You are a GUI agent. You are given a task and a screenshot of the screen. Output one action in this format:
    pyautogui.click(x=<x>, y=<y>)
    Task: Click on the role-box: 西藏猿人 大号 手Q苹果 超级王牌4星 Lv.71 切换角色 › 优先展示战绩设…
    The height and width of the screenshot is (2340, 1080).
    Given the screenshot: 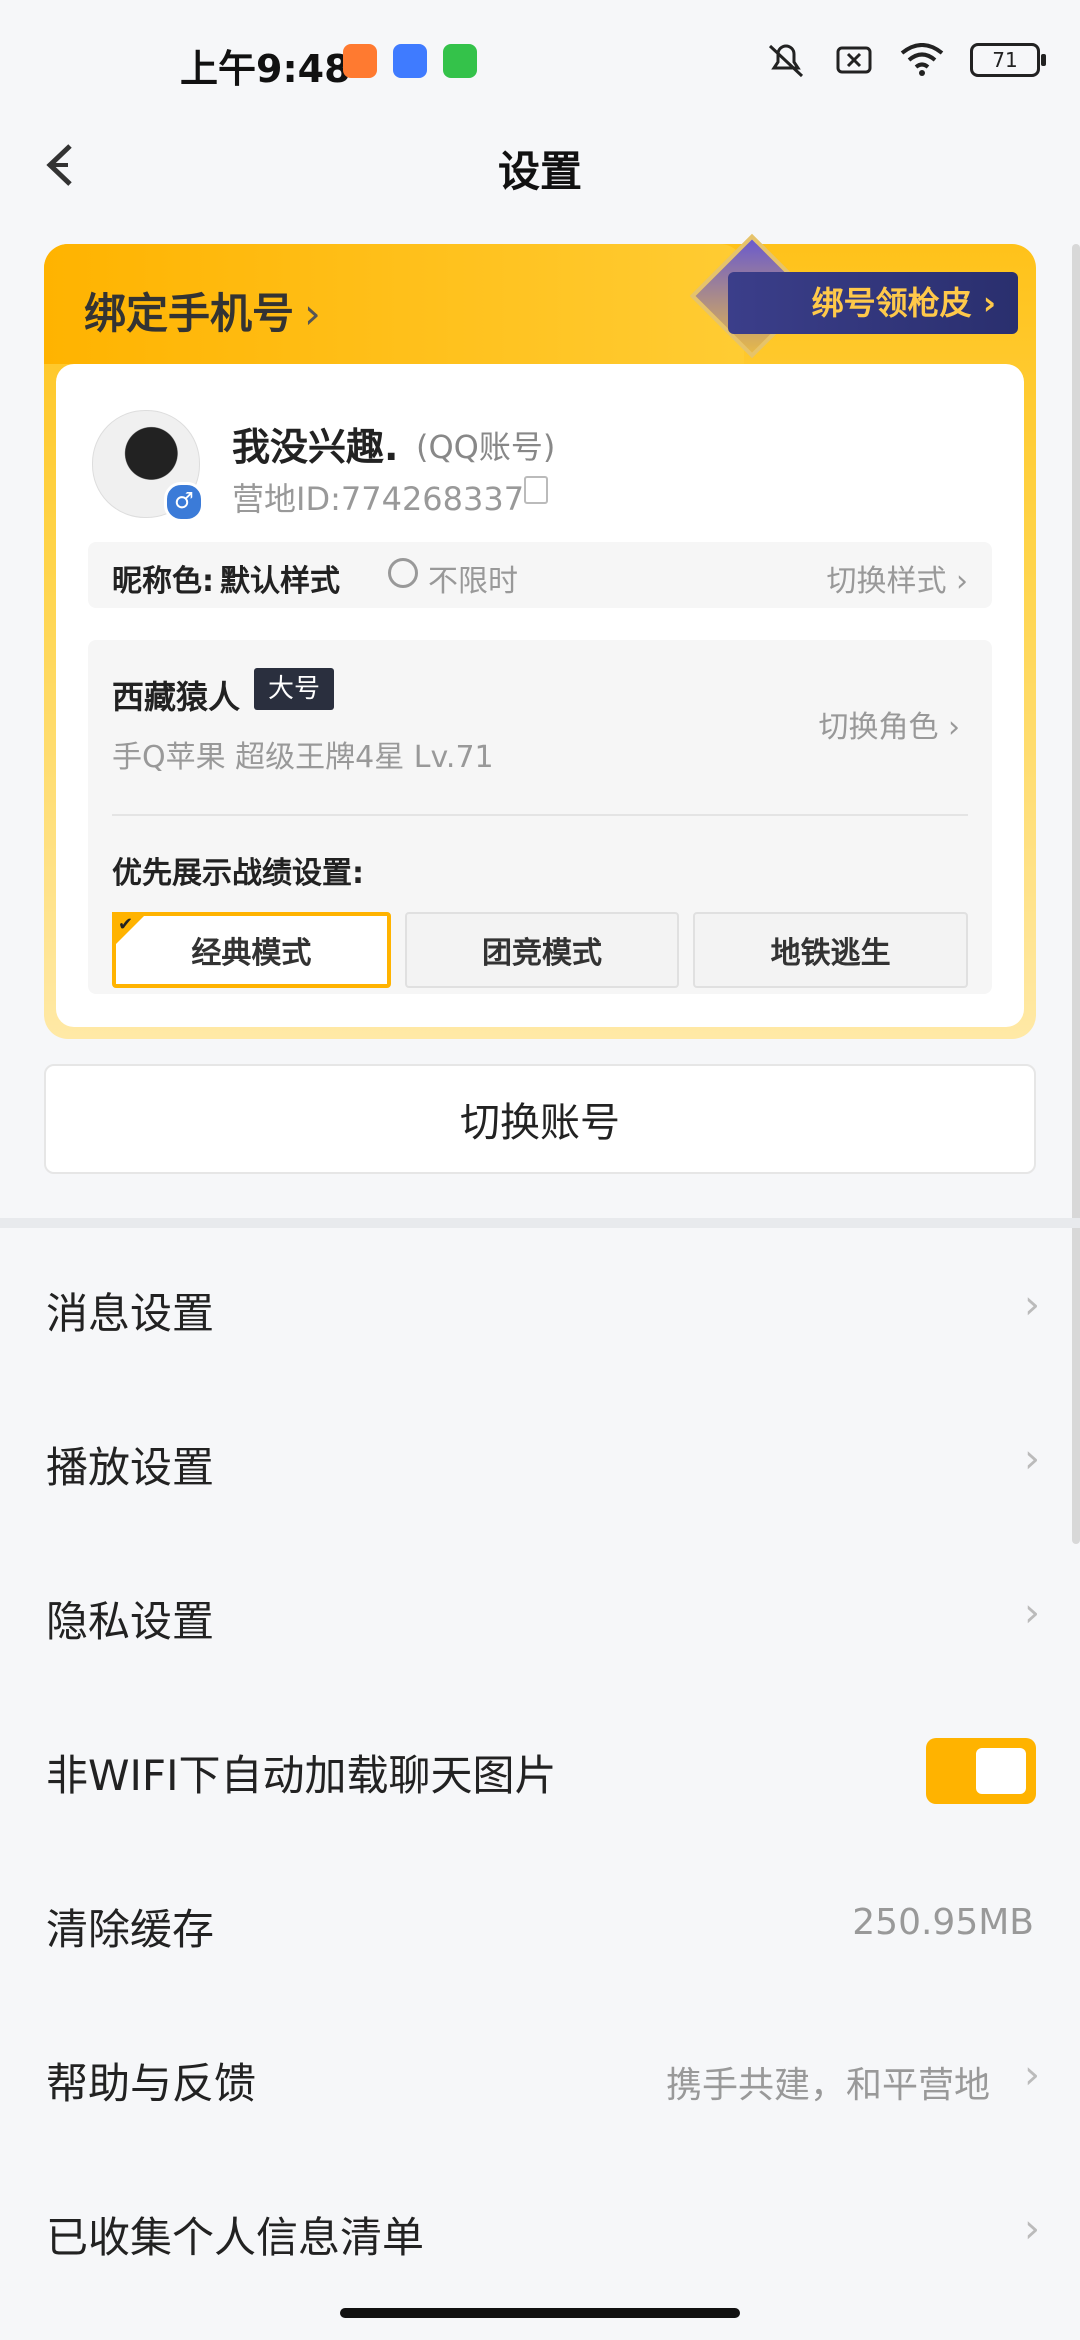 What is the action you would take?
    pyautogui.click(x=540, y=817)
    